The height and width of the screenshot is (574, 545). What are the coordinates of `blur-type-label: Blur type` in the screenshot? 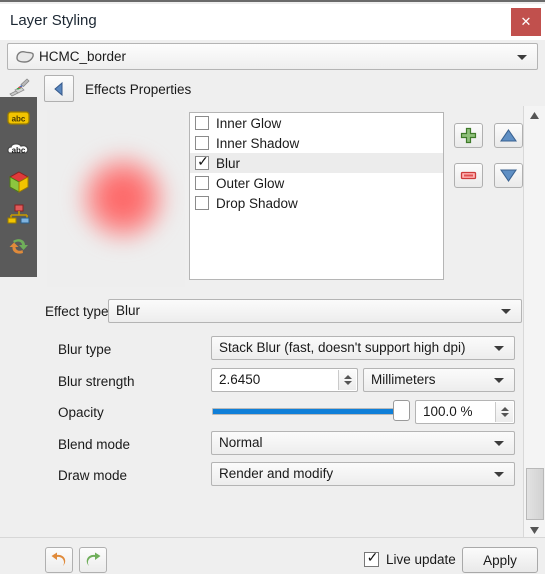 It's located at (85, 349).